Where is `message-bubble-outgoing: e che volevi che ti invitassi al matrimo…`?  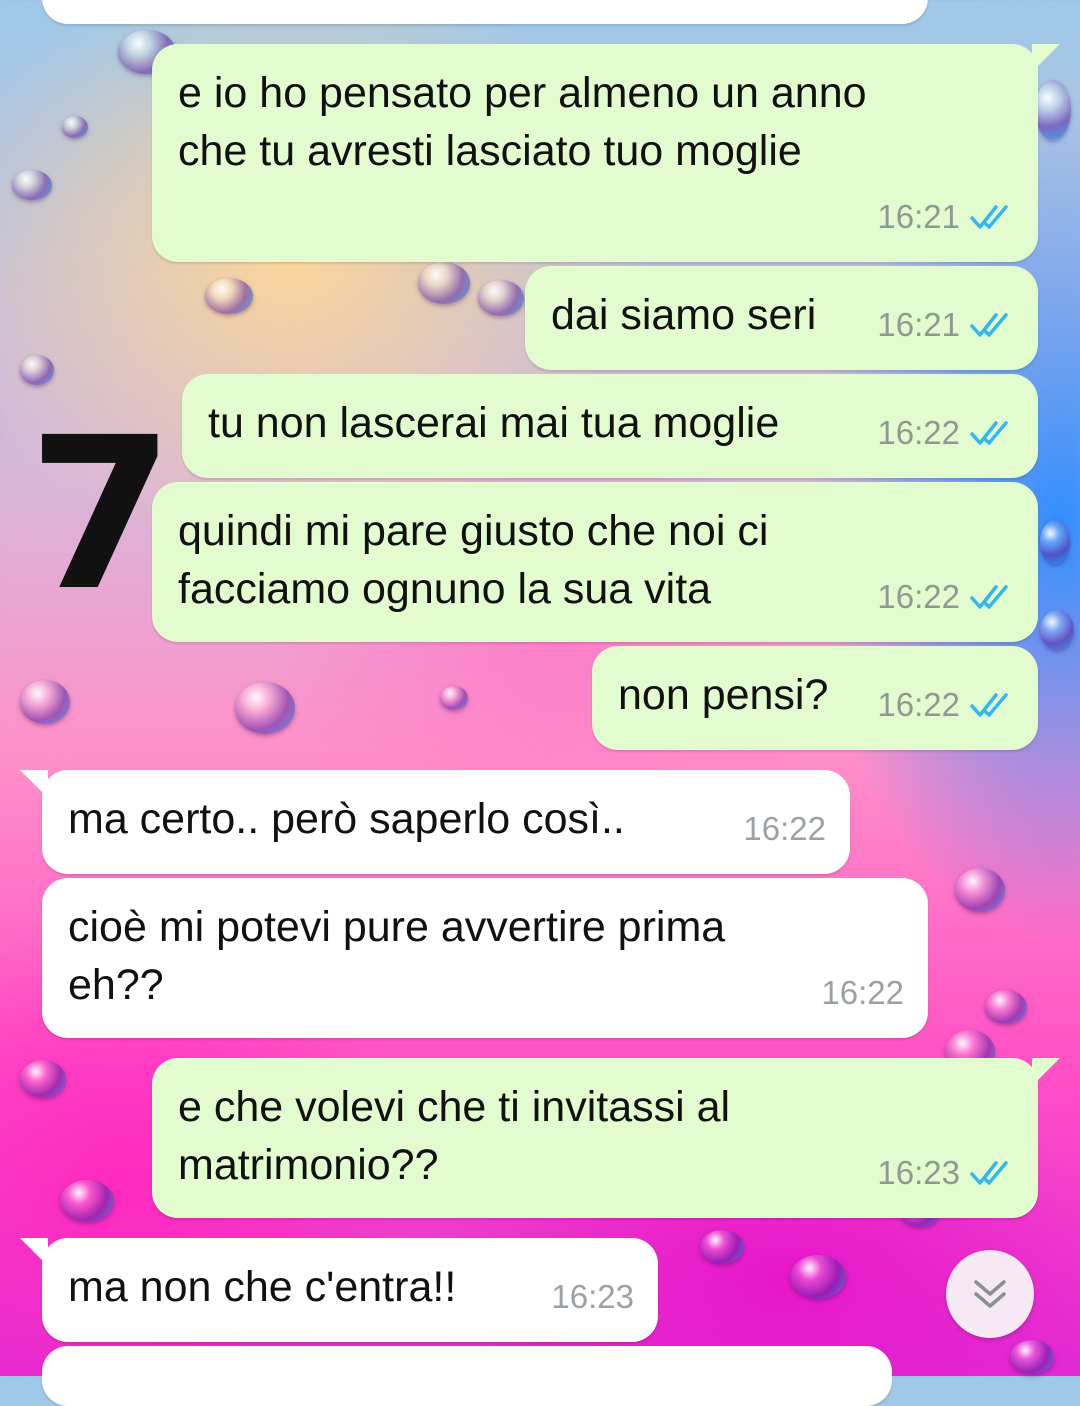
message-bubble-outgoing: e che volevi che ti invitassi al matrimo… is located at coordinates (606, 1138).